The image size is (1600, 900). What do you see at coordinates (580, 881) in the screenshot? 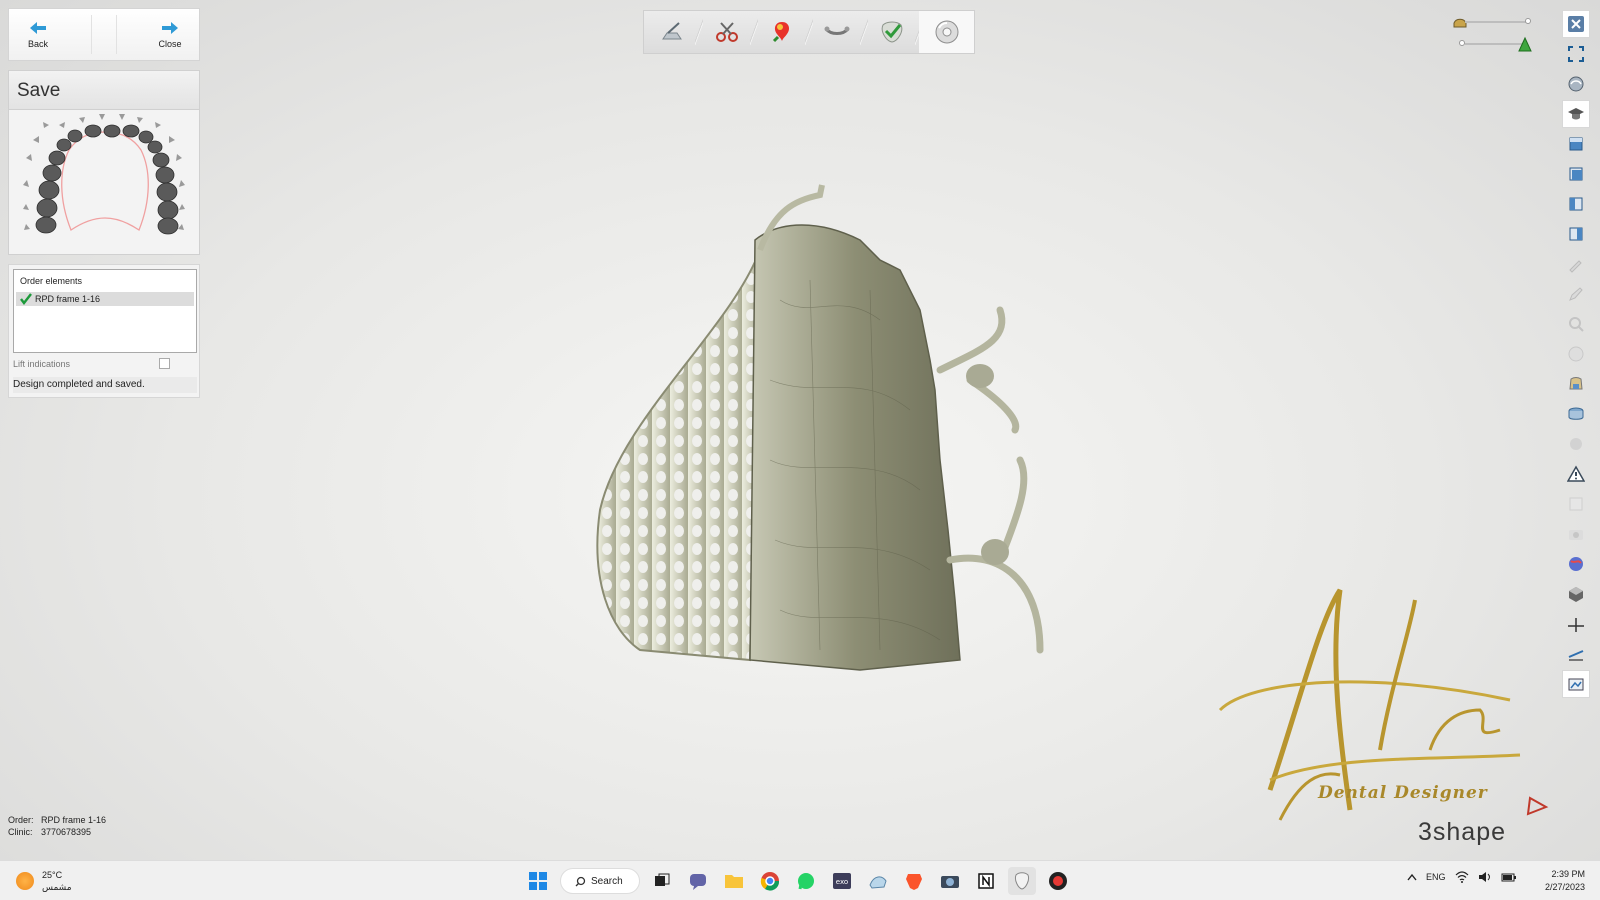
I see `search-icon` at bounding box center [580, 881].